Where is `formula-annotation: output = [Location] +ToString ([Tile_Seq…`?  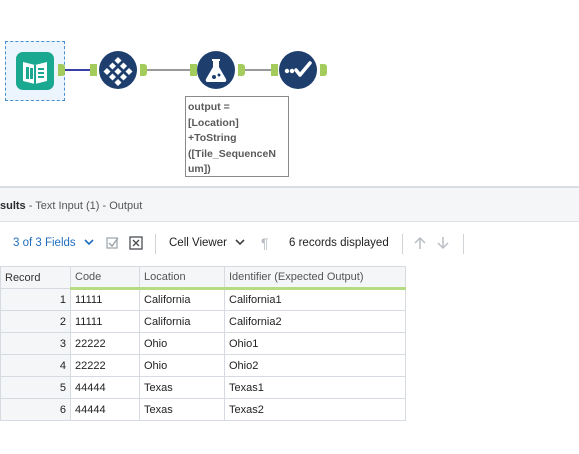 formula-annotation: output = [Location] +ToString ([Tile_Seq… is located at coordinates (237, 136).